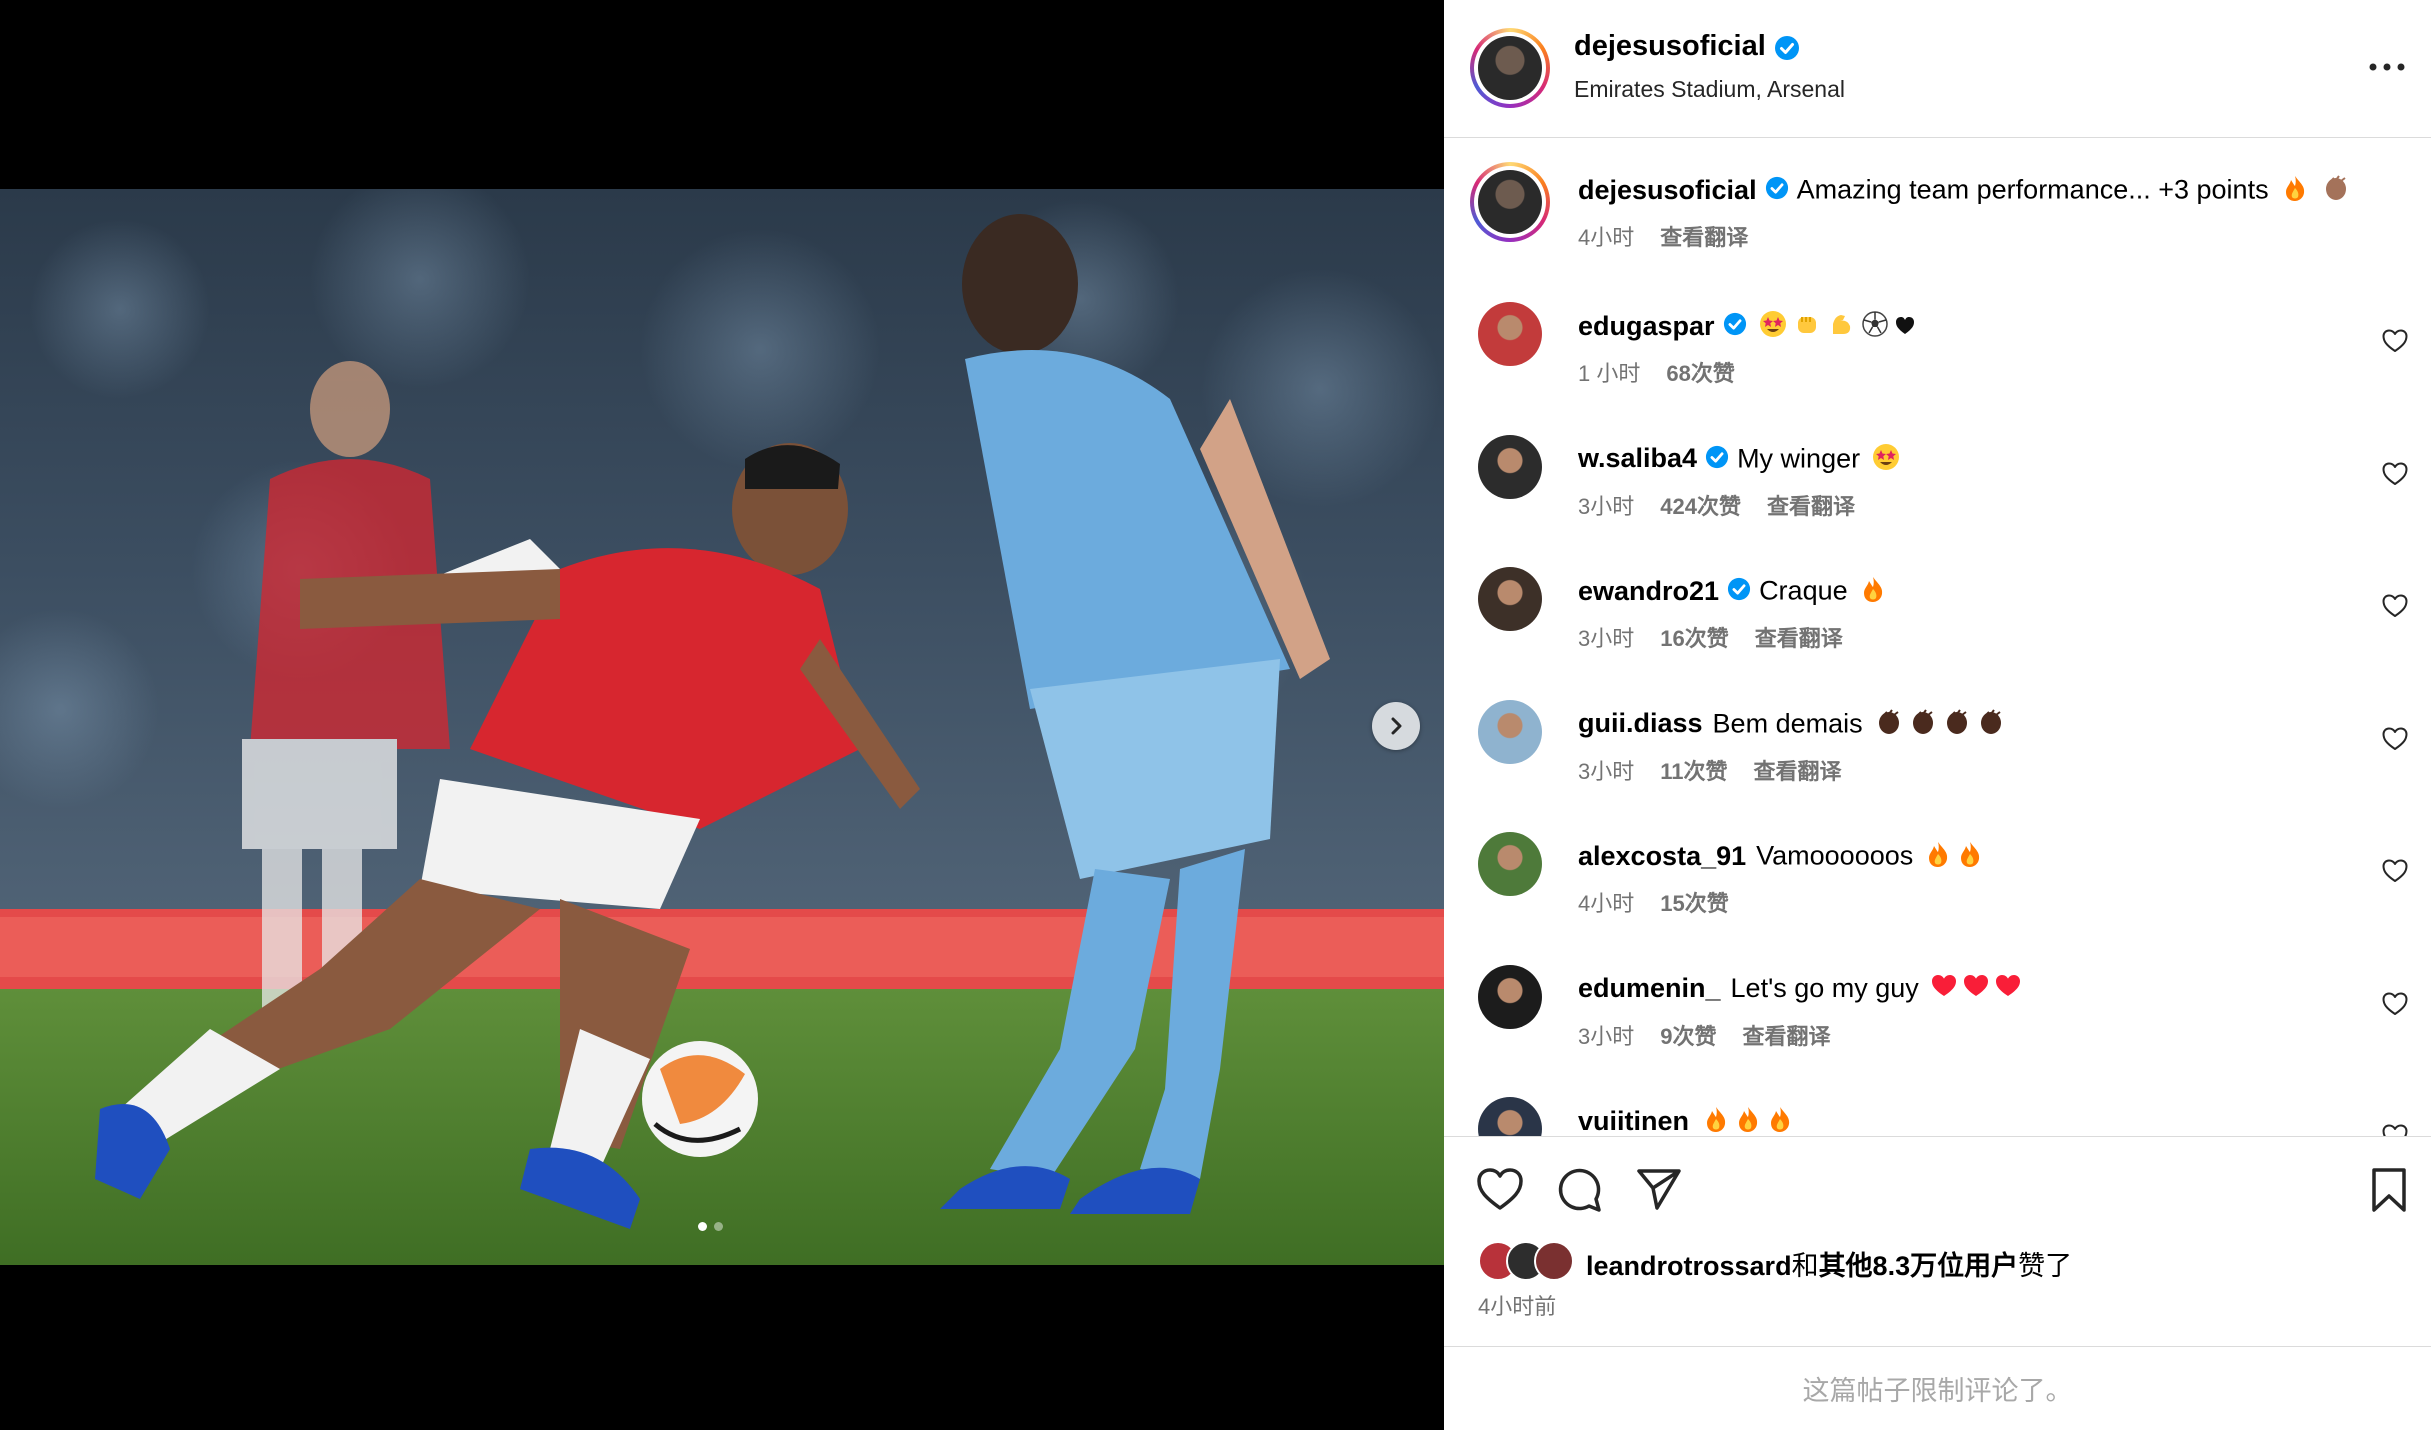  What do you see at coordinates (1905, 327) in the screenshot?
I see `black-heart-emoji-icon` at bounding box center [1905, 327].